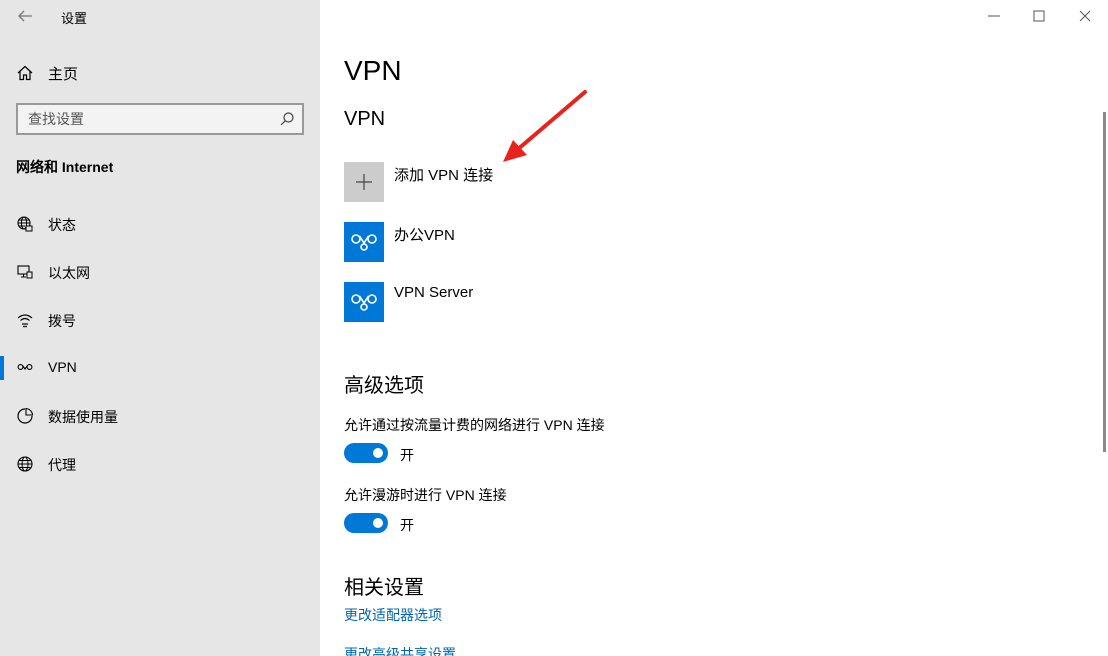 This screenshot has height=656, width=1108. I want to click on close-icon, so click(1085, 16).